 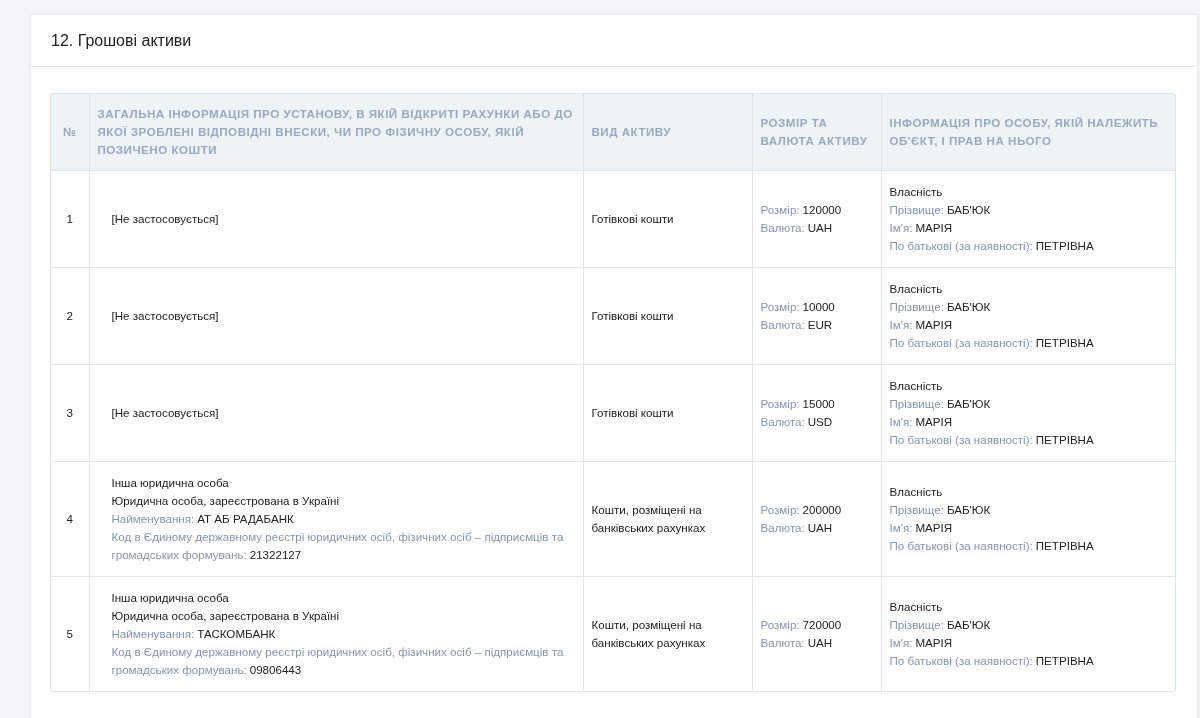 What do you see at coordinates (816, 625) in the screenshot?
I see `labeled-field: Розмір: 720000` at bounding box center [816, 625].